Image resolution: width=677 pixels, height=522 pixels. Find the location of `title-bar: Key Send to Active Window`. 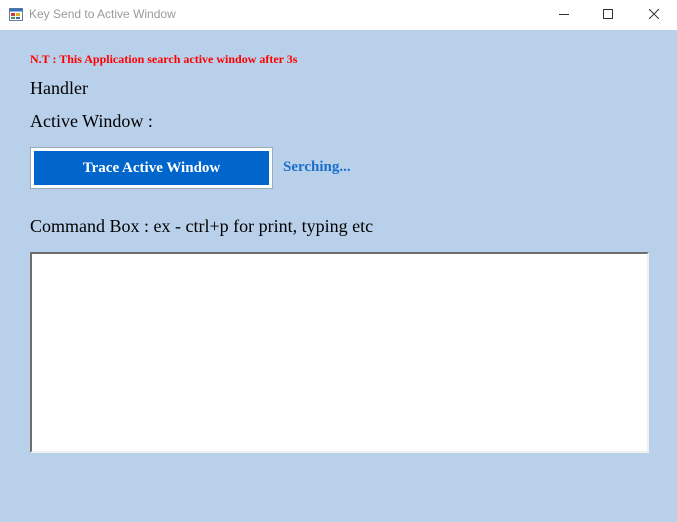

title-bar: Key Send to Active Window is located at coordinates (338, 15).